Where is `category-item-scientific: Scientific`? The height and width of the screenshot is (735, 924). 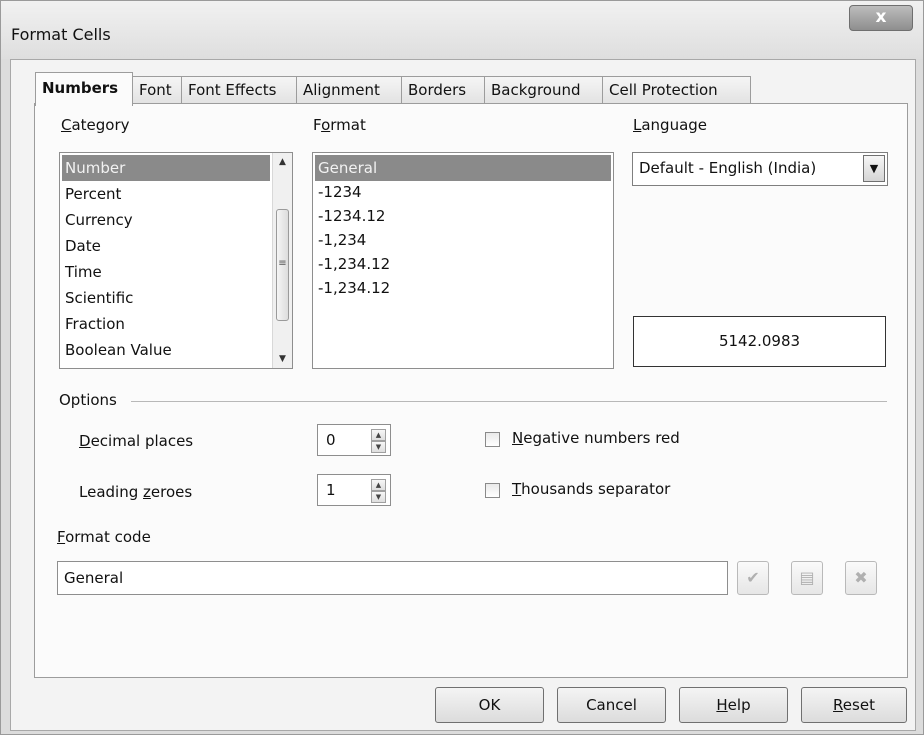 category-item-scientific: Scientific is located at coordinates (166, 298).